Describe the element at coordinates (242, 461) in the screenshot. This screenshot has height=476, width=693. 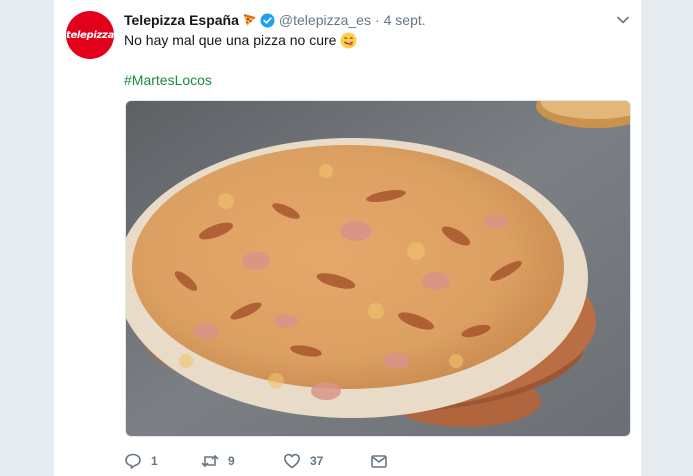
I see `retweet-button: 9` at that location.